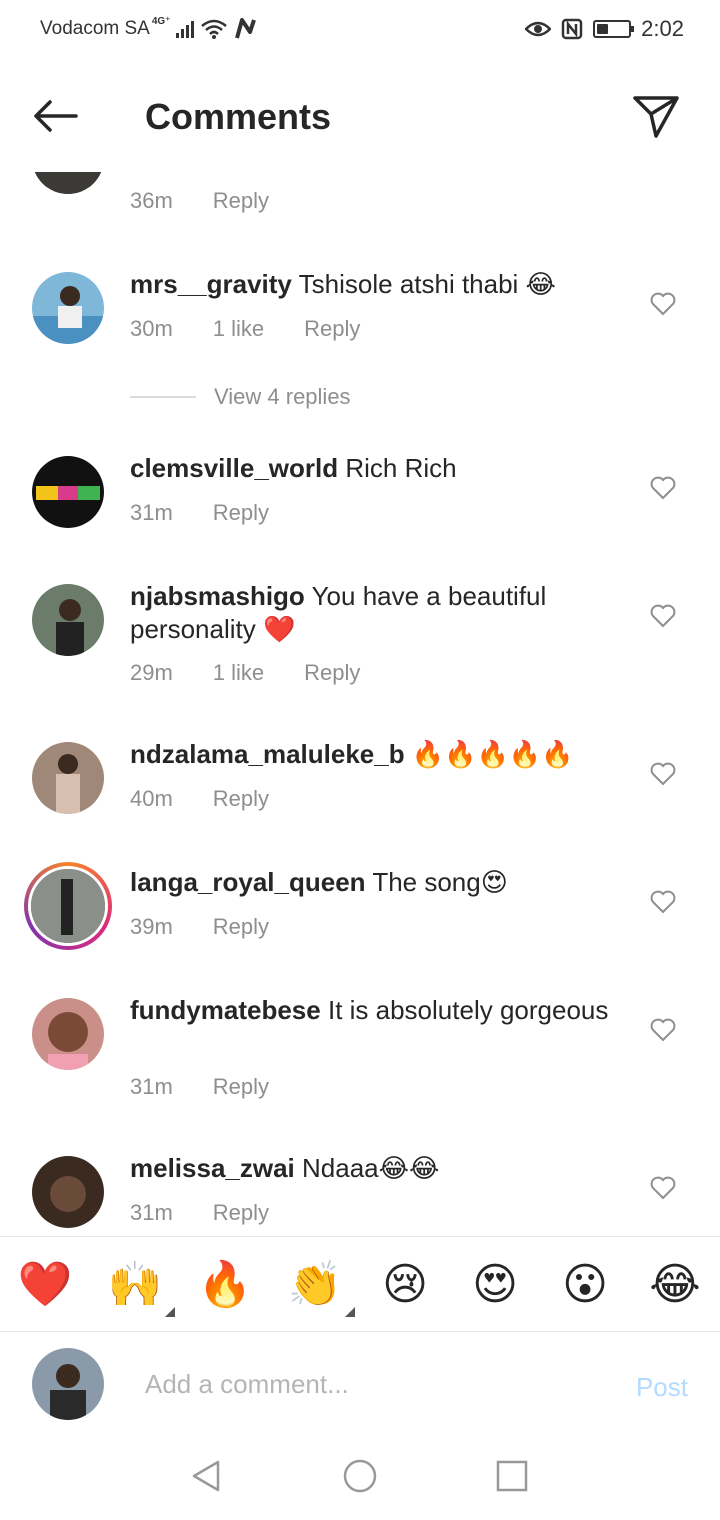  Describe the element at coordinates (212, 1168) in the screenshot. I see `comment-username: melissa_zwai` at that location.